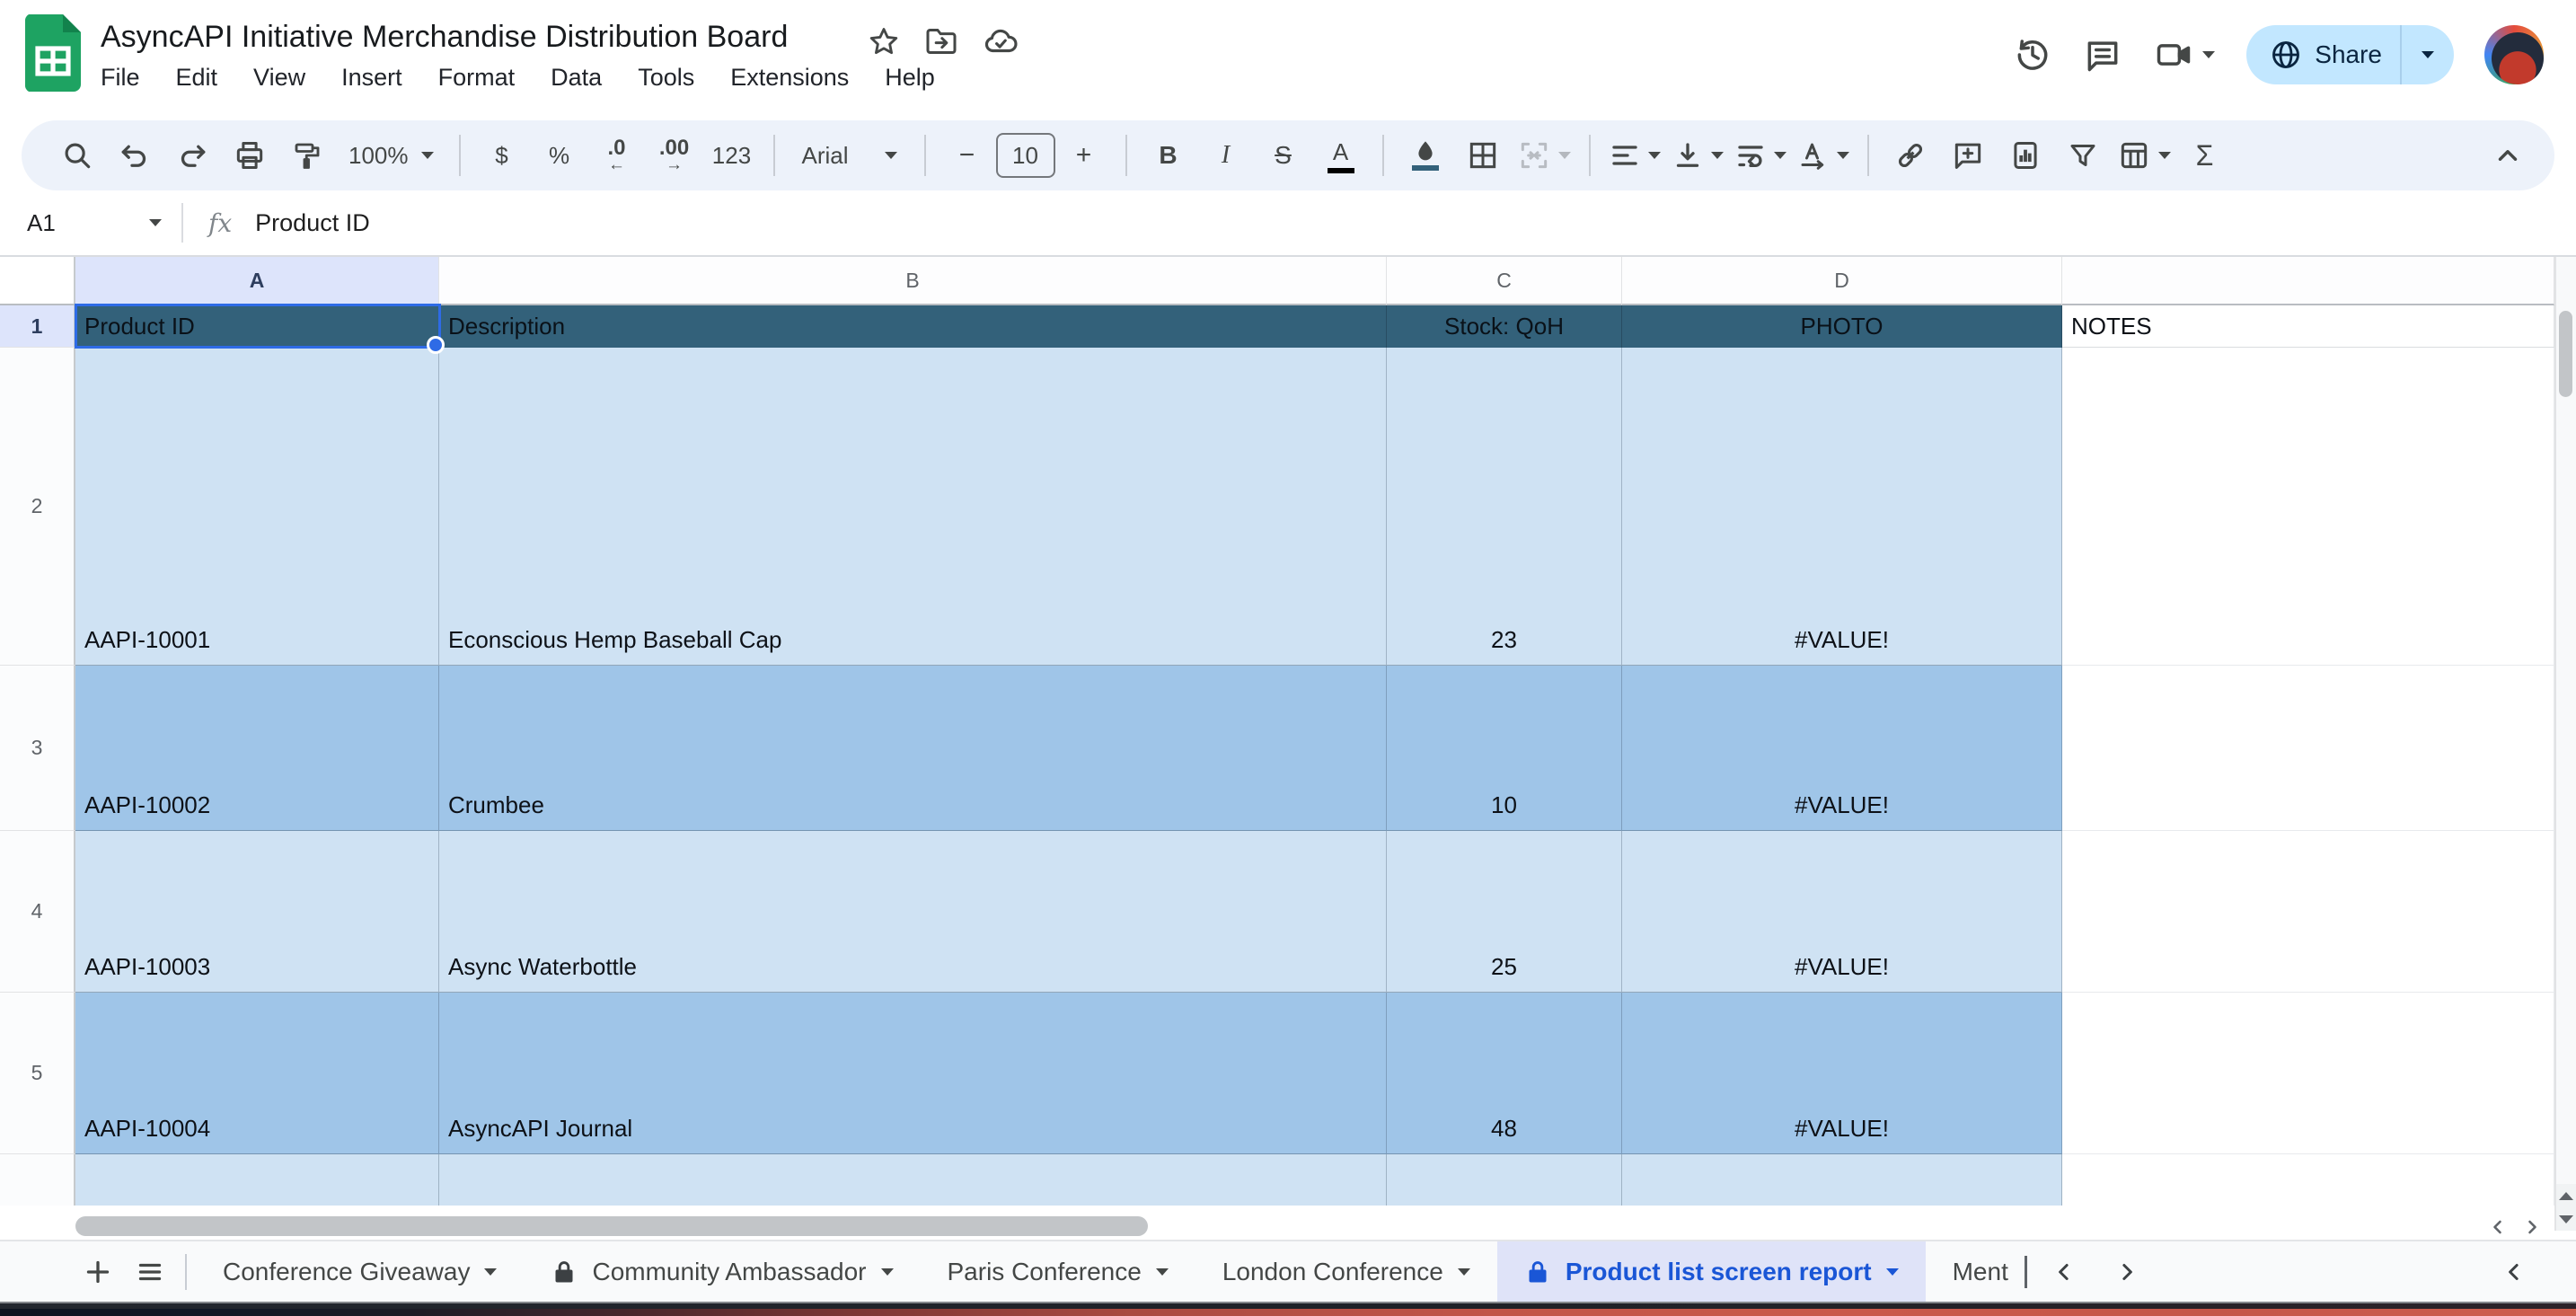 Image resolution: width=2576 pixels, height=1316 pixels. What do you see at coordinates (1842, 912) in the screenshot?
I see `cell-D4: #VALUE!` at bounding box center [1842, 912].